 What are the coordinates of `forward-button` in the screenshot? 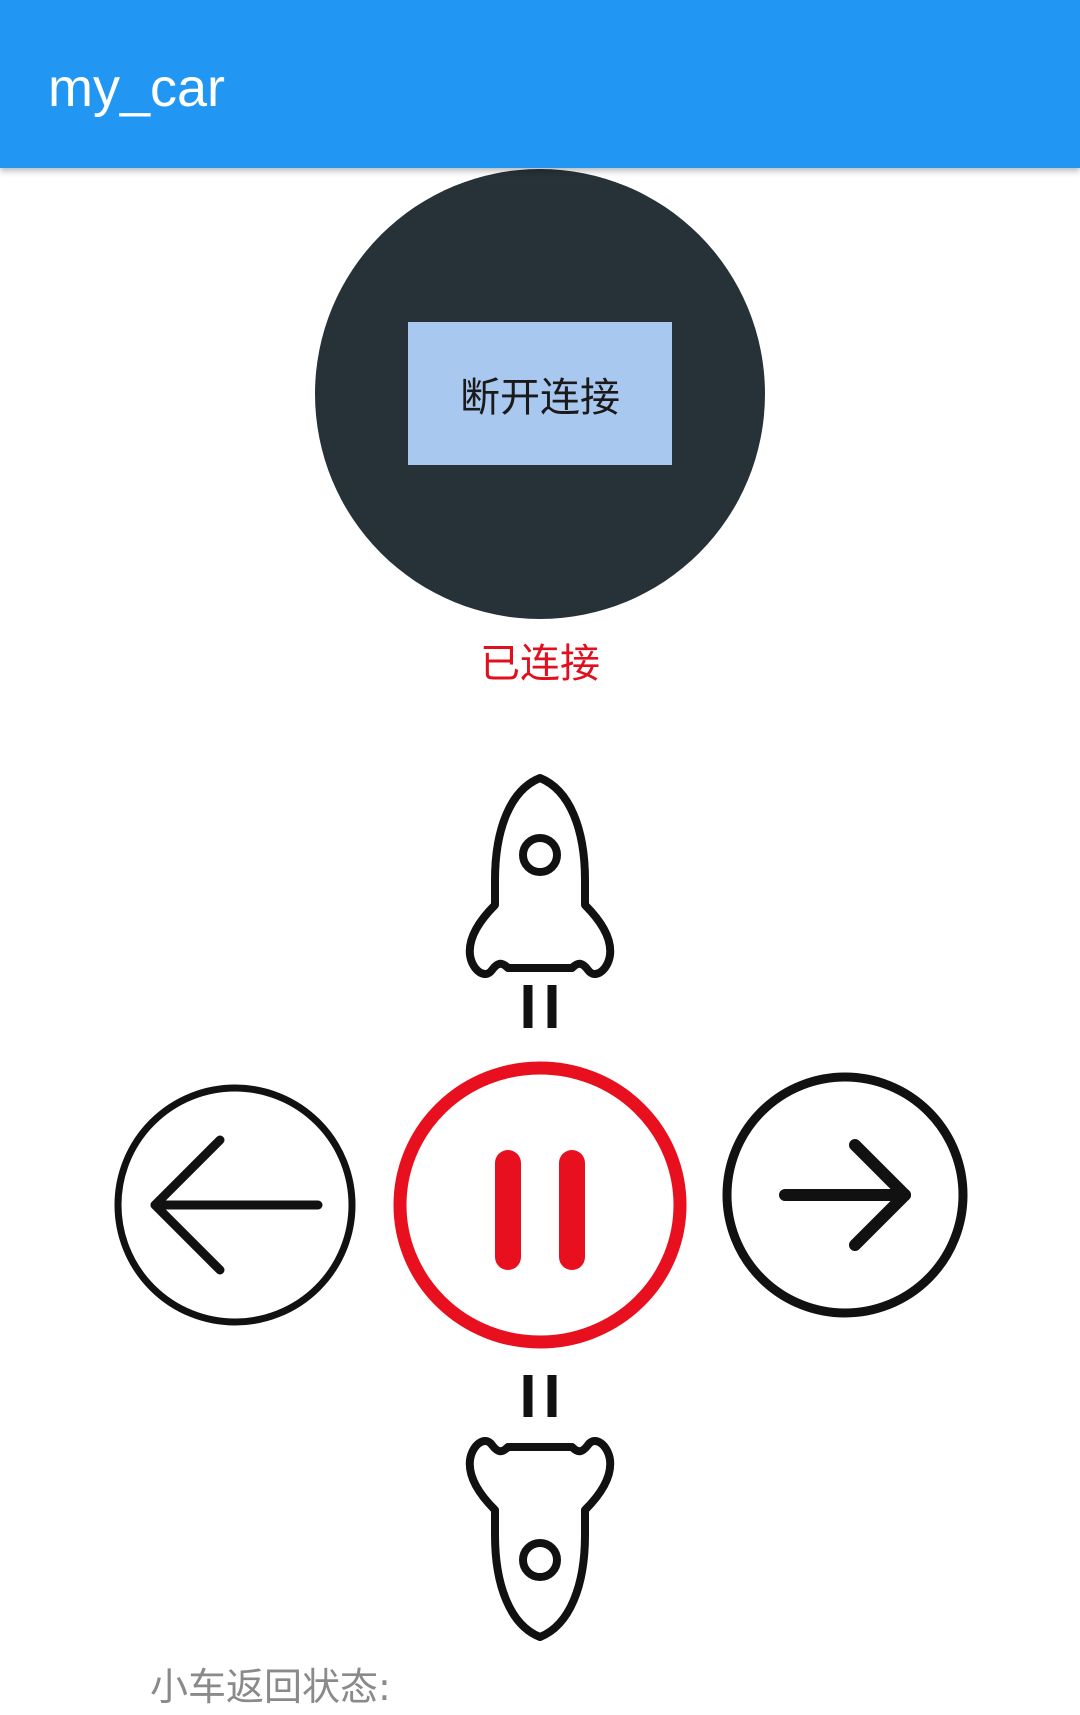 It's located at (540, 905).